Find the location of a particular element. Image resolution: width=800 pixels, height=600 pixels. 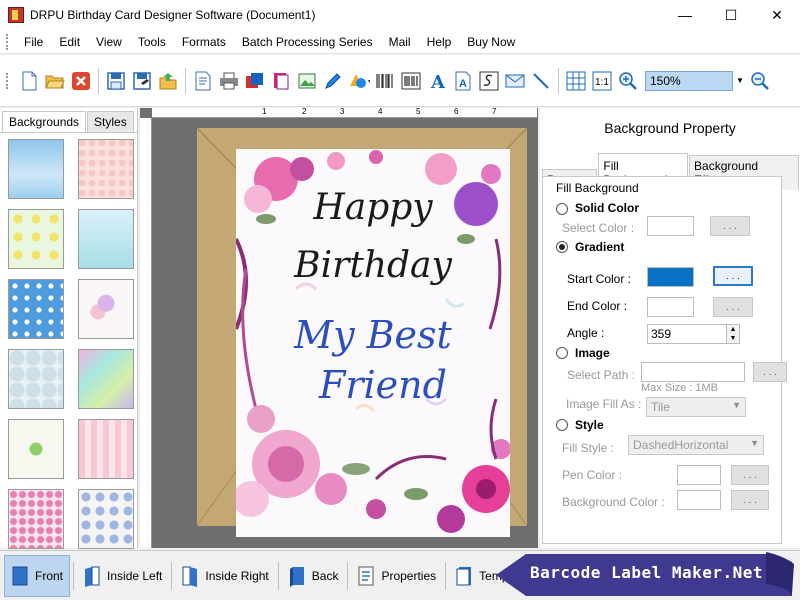

image-radio is located at coordinates (562, 353).